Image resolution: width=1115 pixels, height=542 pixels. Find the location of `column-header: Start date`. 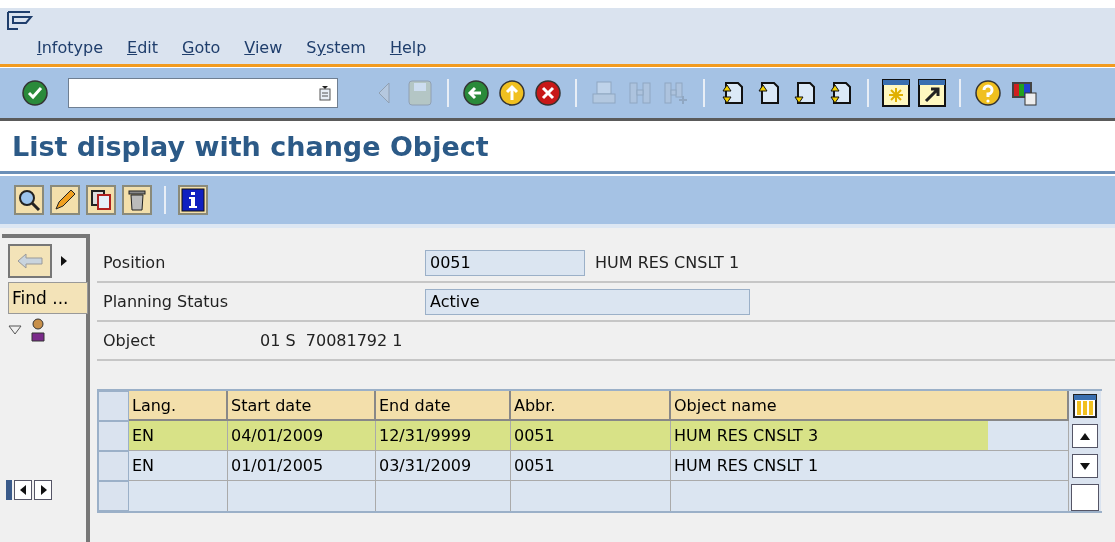

column-header: Start date is located at coordinates (302, 406).